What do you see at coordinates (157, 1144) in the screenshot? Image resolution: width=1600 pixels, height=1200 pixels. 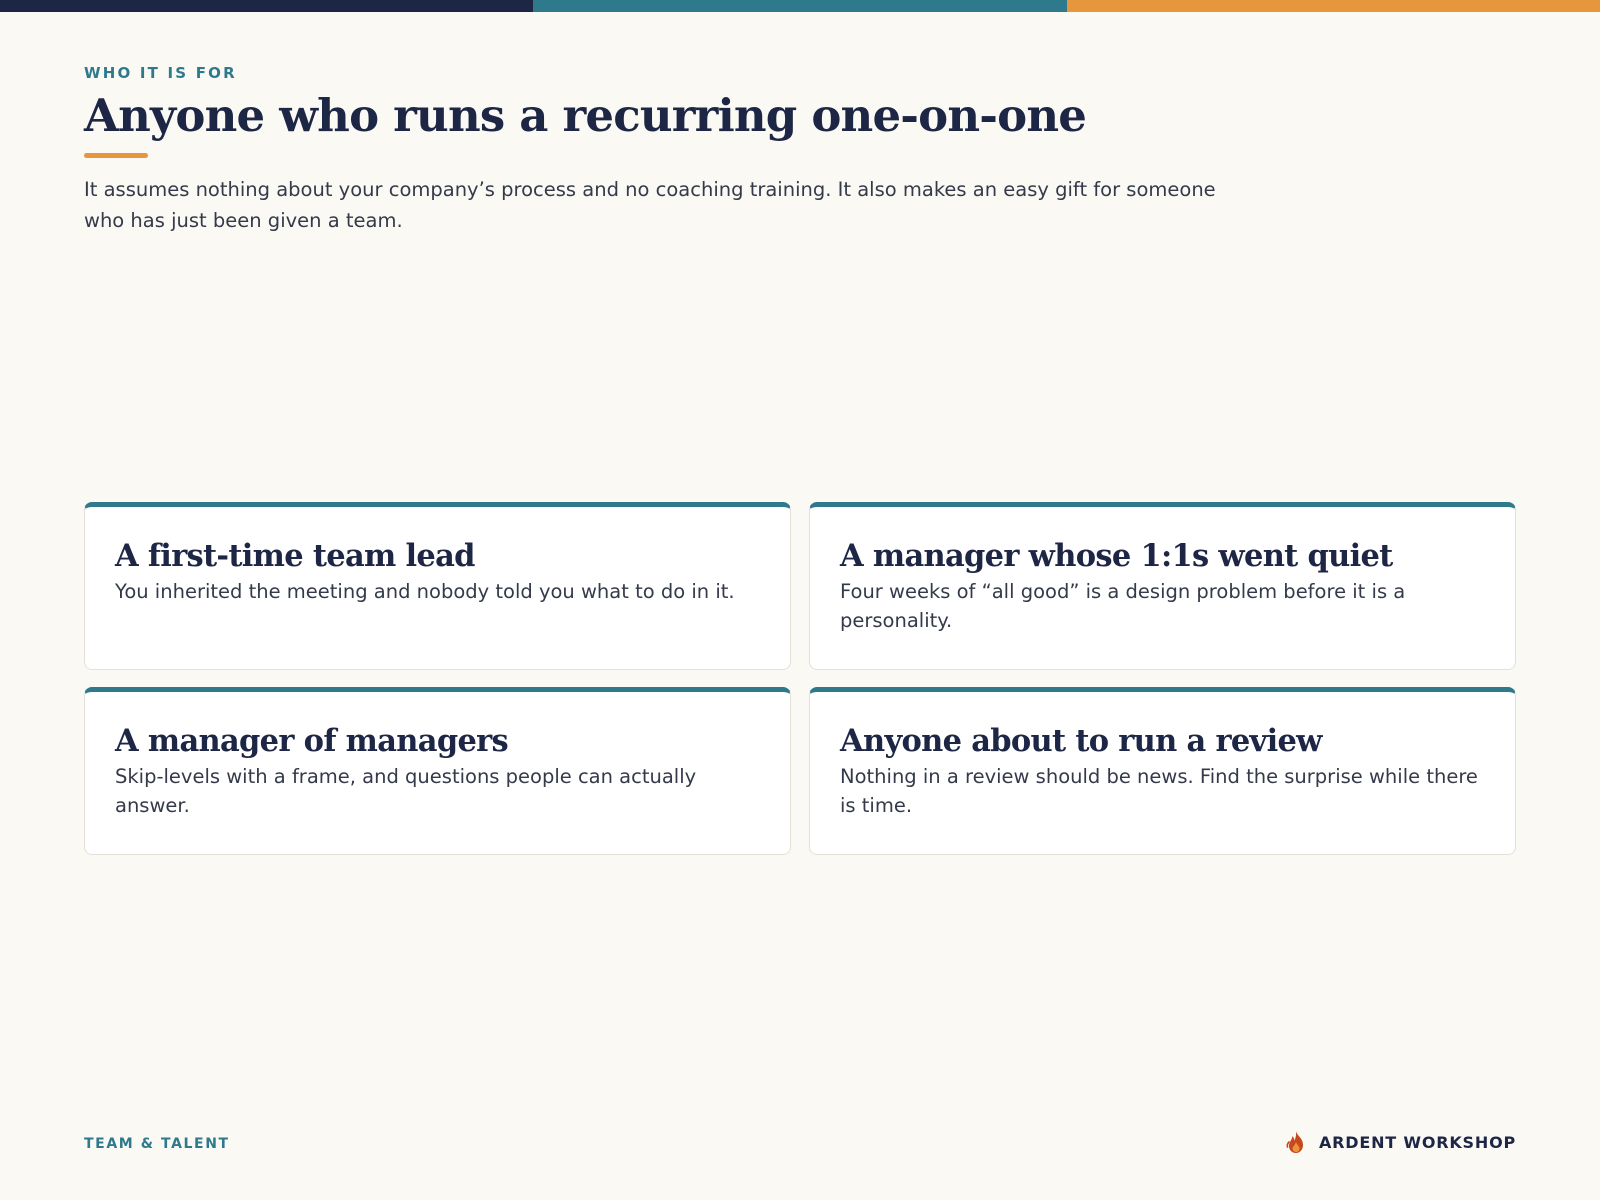 I see `footer-section-label: TEAM & TALENT` at bounding box center [157, 1144].